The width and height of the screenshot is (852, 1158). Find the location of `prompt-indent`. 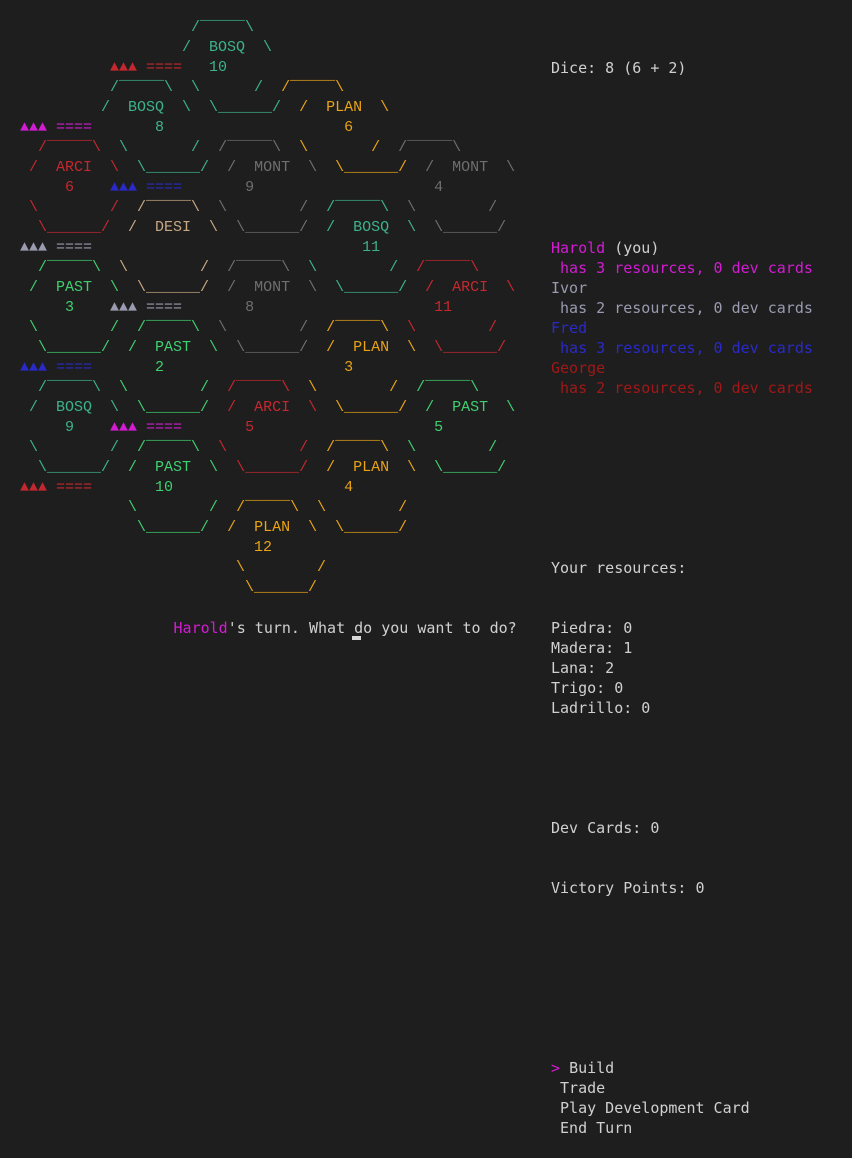

prompt-indent is located at coordinates (97, 628).